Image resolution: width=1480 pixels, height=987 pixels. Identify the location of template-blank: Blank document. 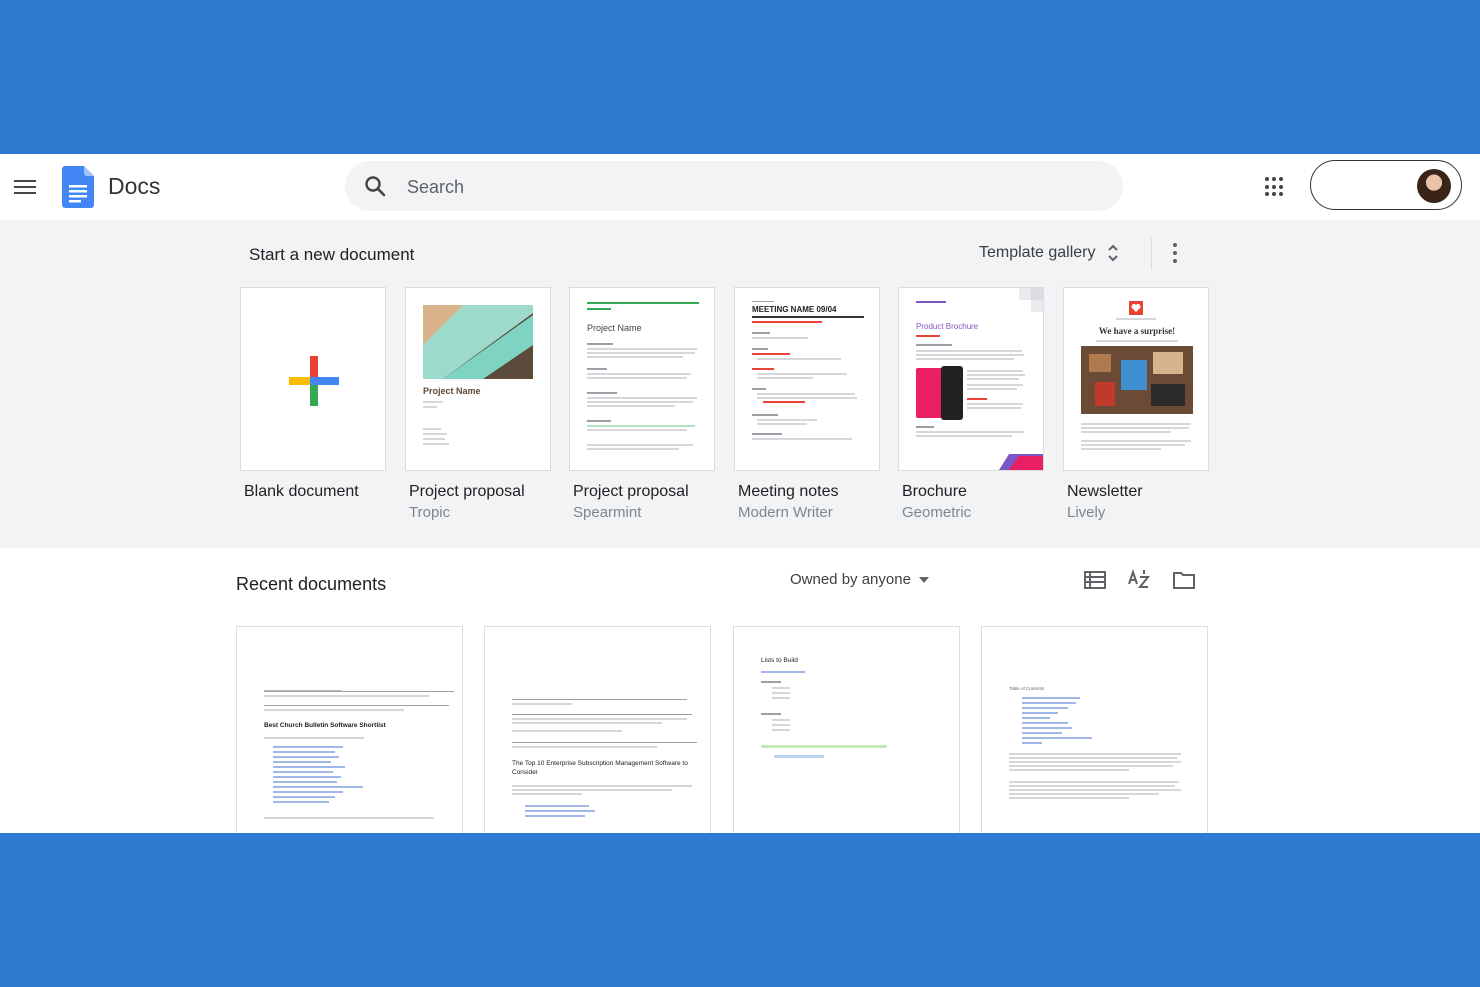
(313, 395).